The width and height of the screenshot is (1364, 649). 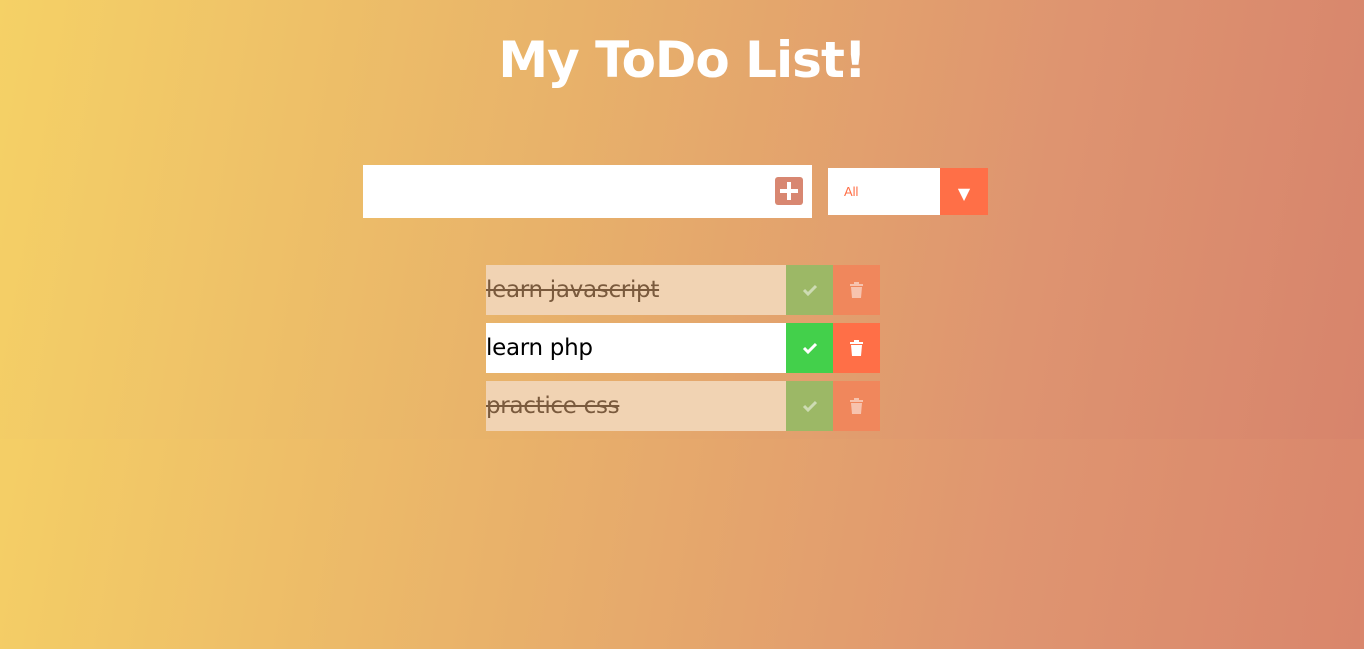 I want to click on todo-item-text: practice css, so click(x=636, y=406).